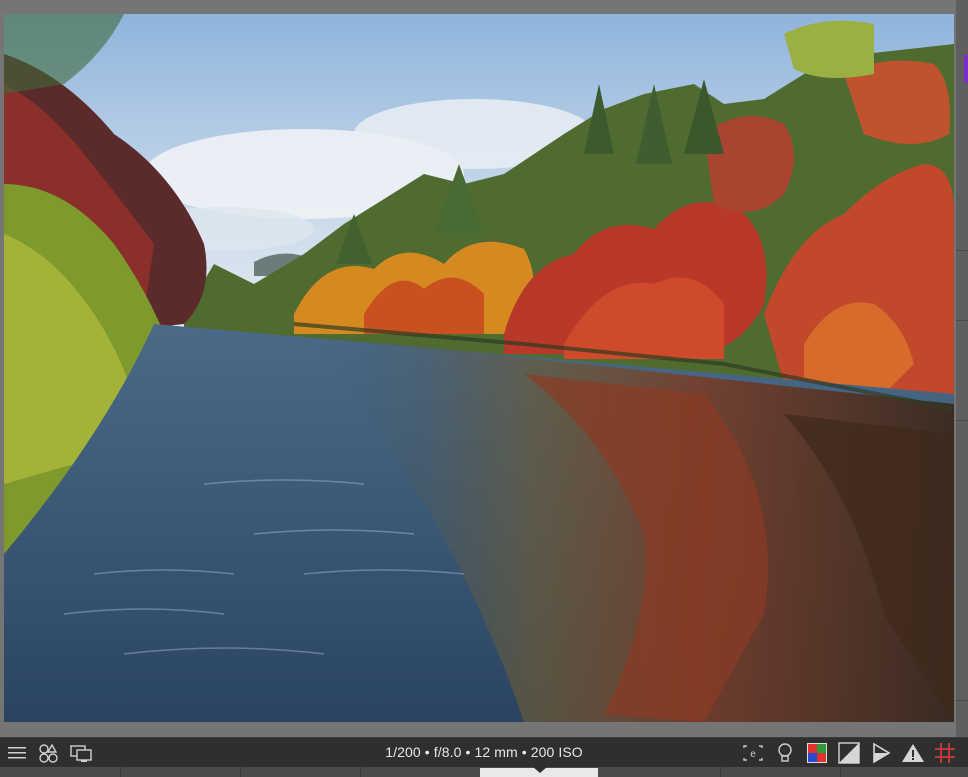 This screenshot has width=968, height=777. I want to click on lightbulb-icon, so click(785, 753).